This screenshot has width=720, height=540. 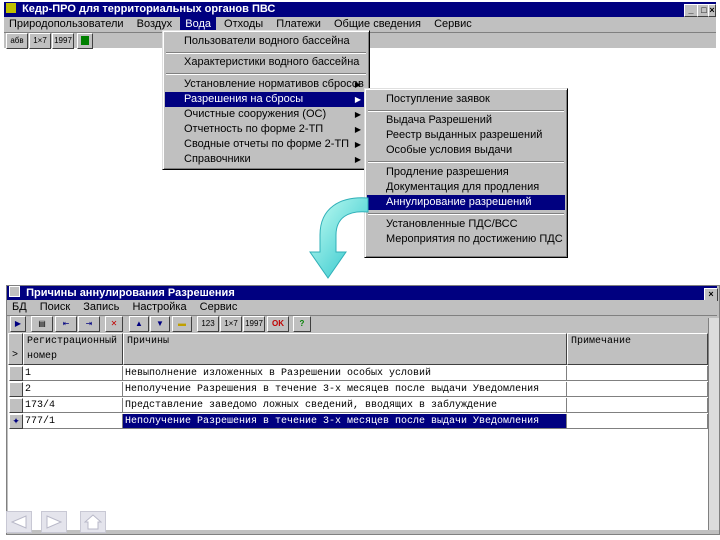 What do you see at coordinates (159, 307) in the screenshot?
I see `child-menu-settings: Настройка` at bounding box center [159, 307].